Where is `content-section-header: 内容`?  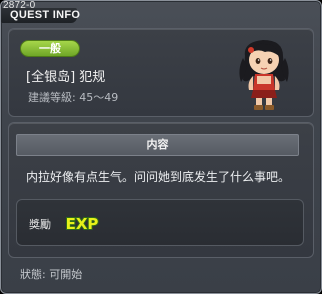 content-section-header: 内容 is located at coordinates (157, 145).